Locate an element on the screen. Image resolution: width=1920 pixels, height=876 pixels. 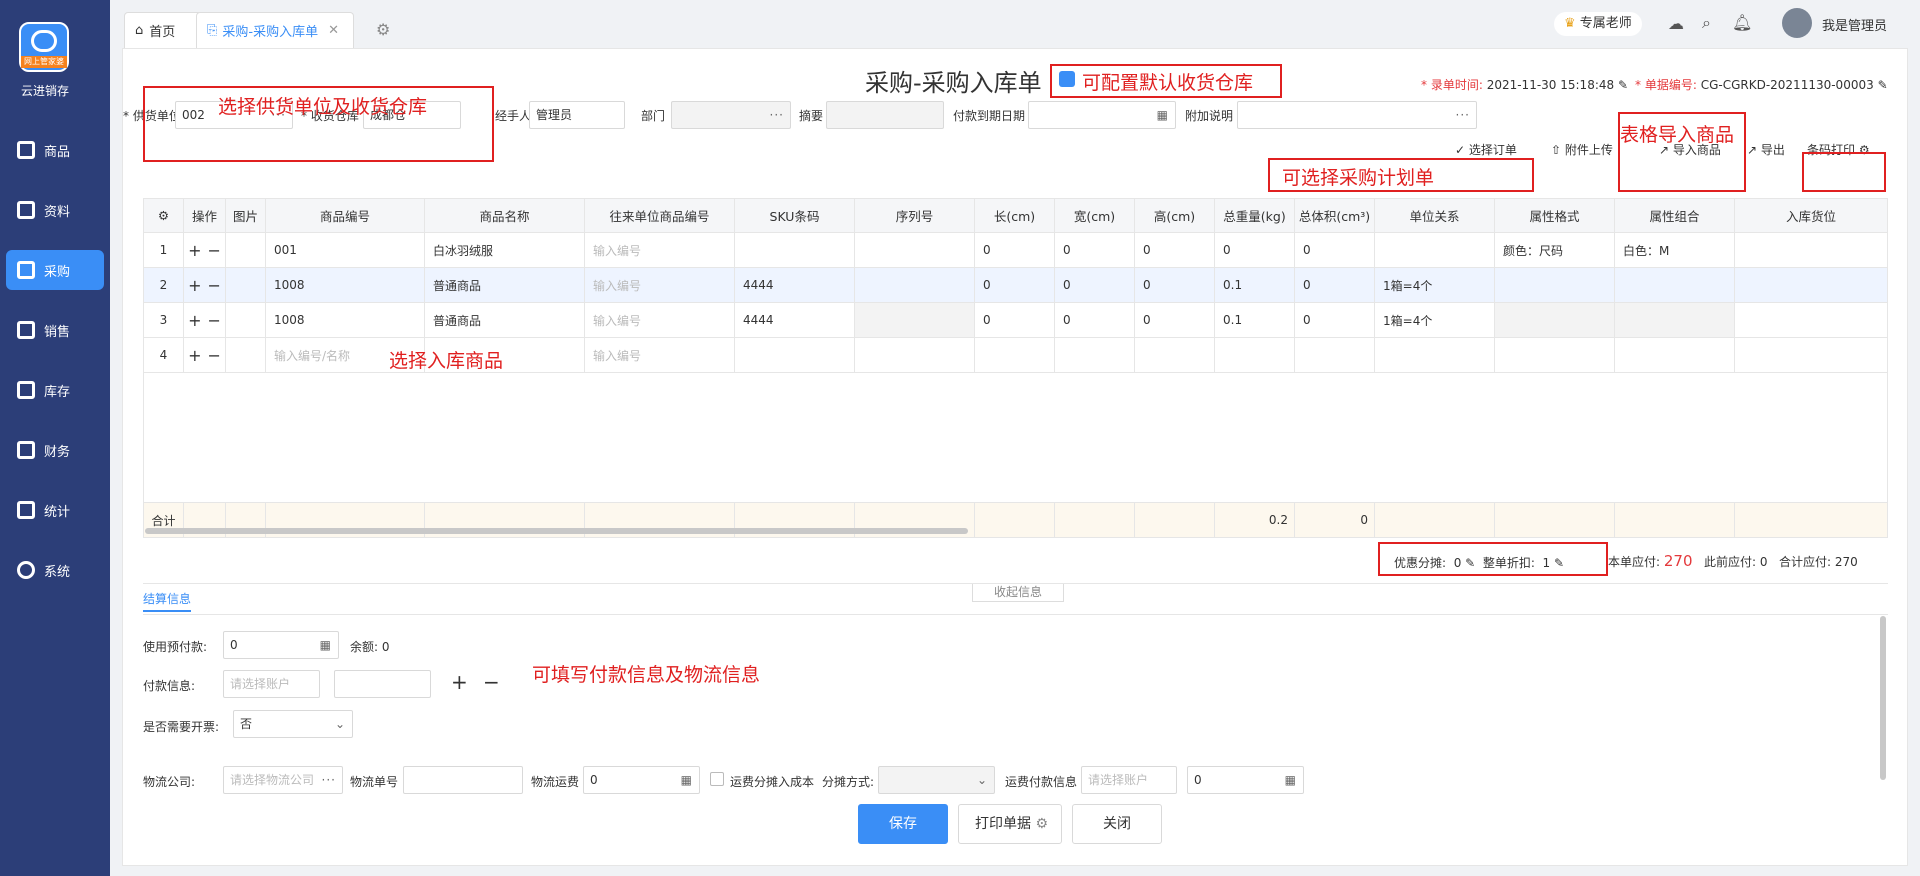
freight-label: 物流运费 is located at coordinates (555, 782).